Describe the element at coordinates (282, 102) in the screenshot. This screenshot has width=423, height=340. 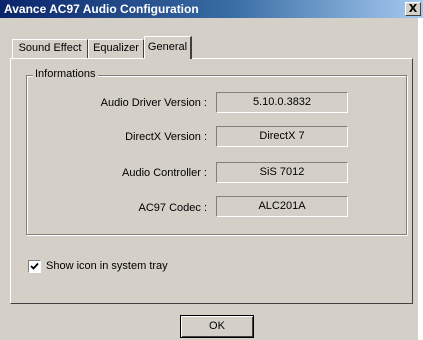
I see `audio-driver-version-value: 5.10.0.3832` at that location.